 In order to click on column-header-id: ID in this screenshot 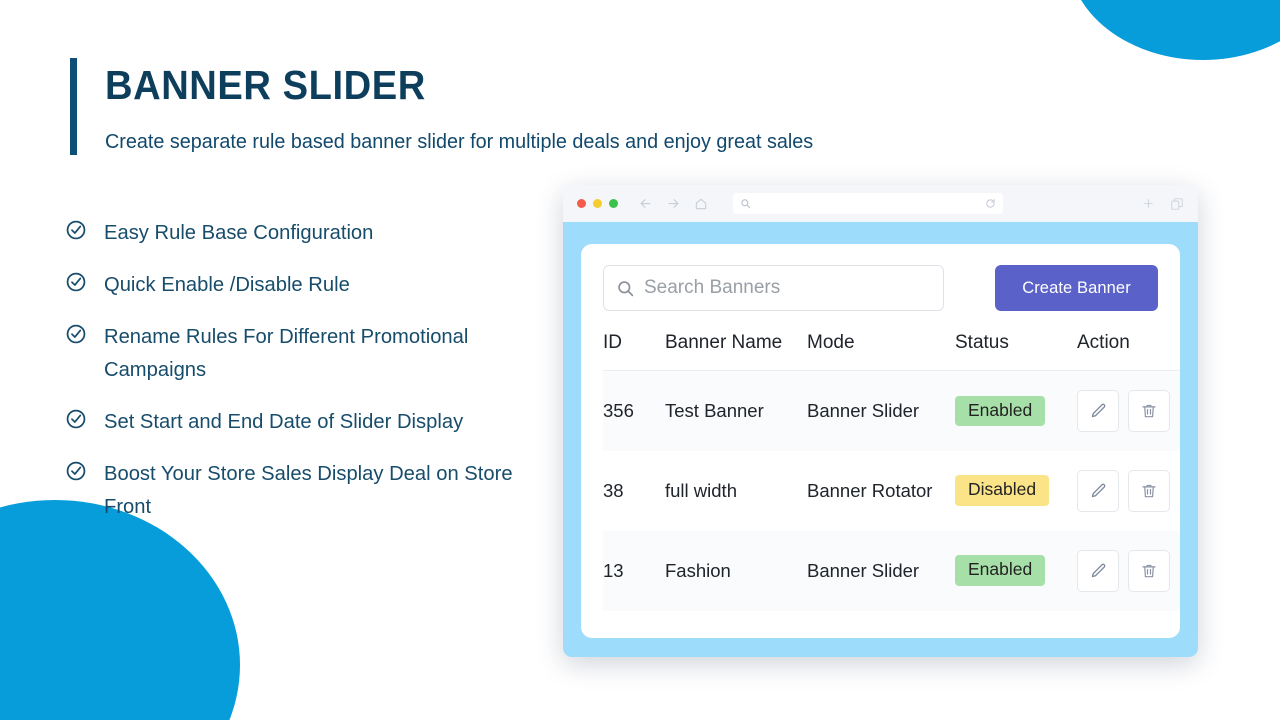, I will do `click(634, 351)`.